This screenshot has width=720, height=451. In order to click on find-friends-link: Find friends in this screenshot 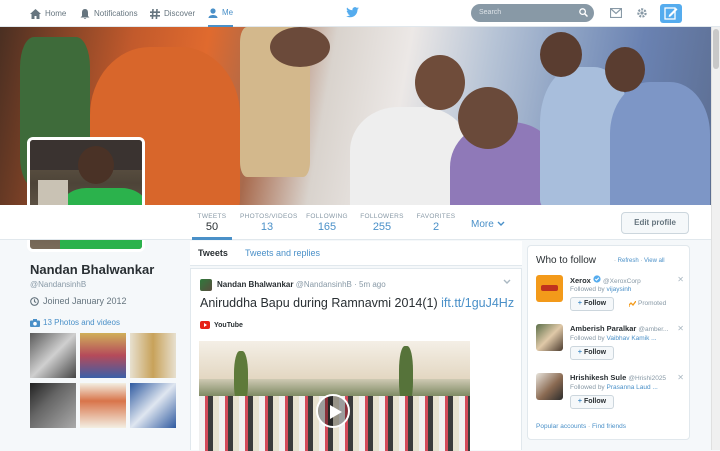, I will do `click(609, 426)`.